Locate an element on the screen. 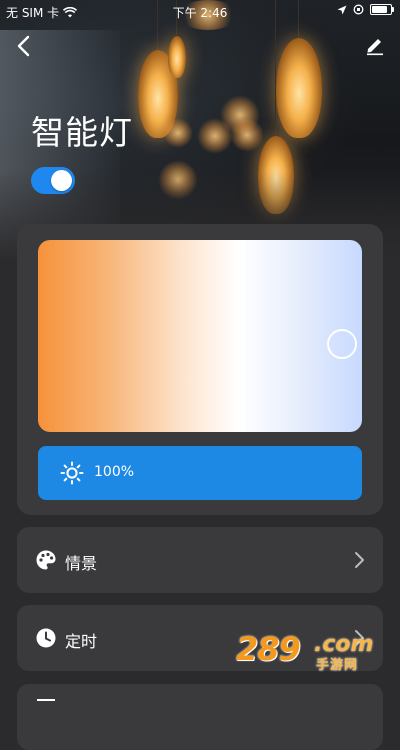 The width and height of the screenshot is (400, 750). sun-icon is located at coordinates (72, 473).